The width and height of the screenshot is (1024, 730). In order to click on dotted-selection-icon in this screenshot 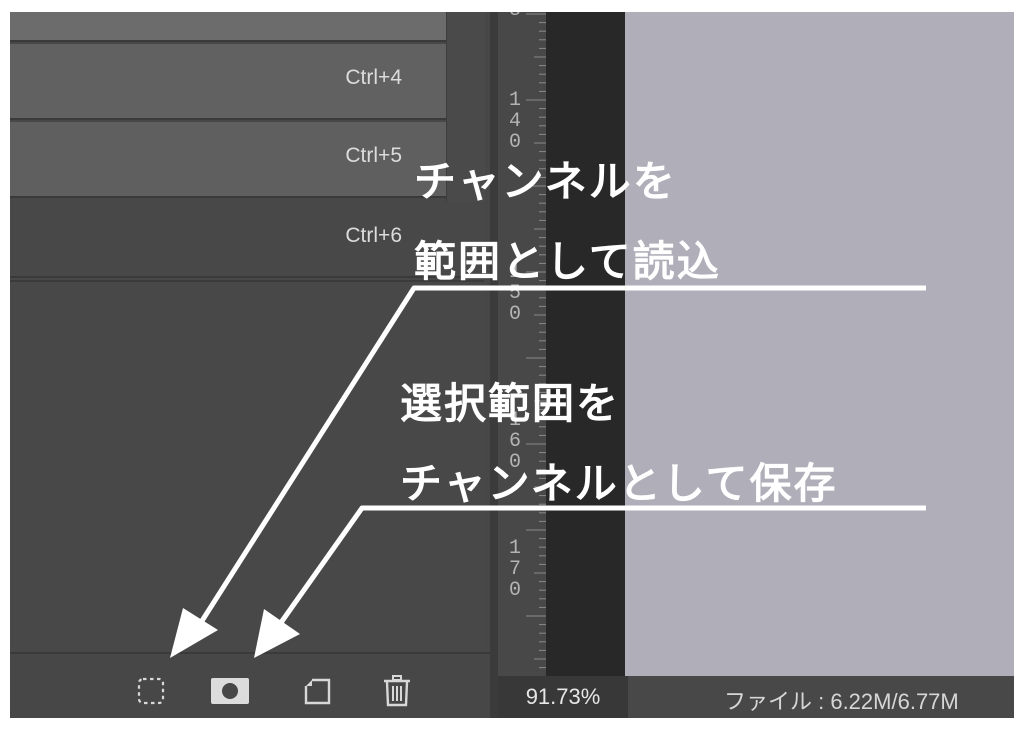, I will do `click(151, 691)`.